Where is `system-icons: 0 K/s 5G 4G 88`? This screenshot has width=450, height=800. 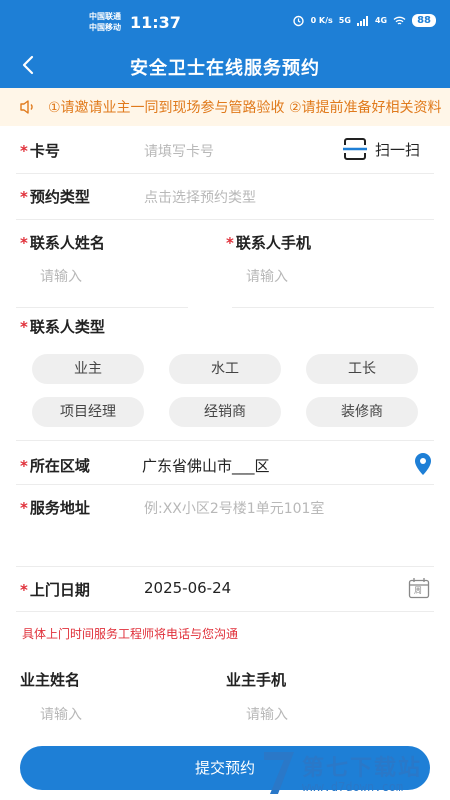
system-icons: 0 K/s 5G 4G 88 is located at coordinates (364, 20).